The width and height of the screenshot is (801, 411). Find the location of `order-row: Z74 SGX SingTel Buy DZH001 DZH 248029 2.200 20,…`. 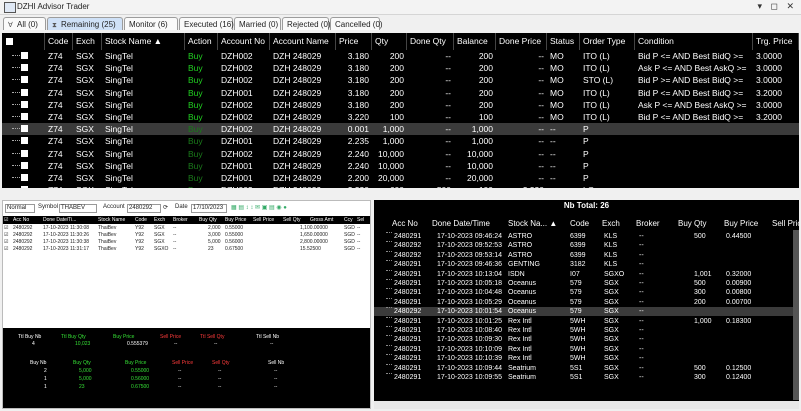

order-row: Z74 SGX SingTel Buy DZH001 DZH 248029 2.200 20,… is located at coordinates (400, 178).